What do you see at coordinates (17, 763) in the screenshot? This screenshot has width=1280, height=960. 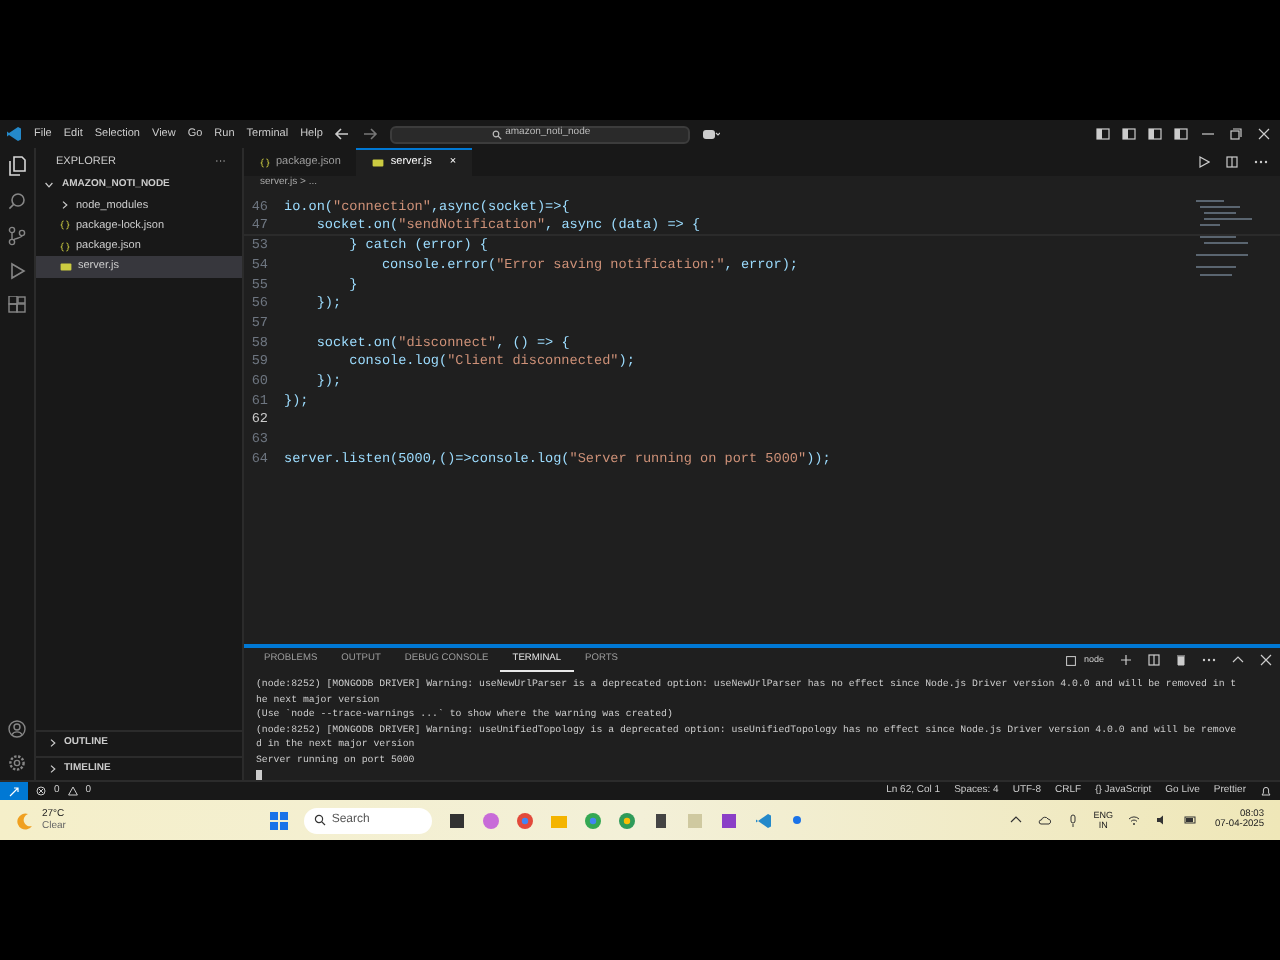 I see `settings-icon` at bounding box center [17, 763].